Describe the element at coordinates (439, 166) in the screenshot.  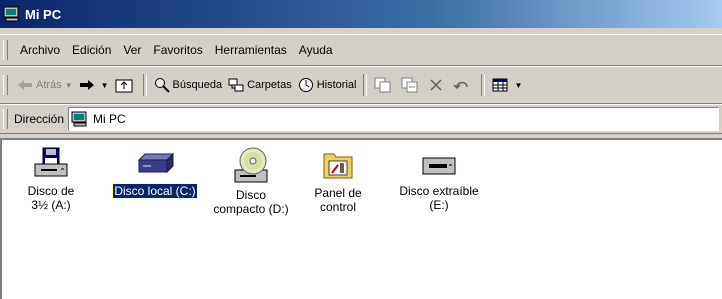
I see `removable-disk-icon` at that location.